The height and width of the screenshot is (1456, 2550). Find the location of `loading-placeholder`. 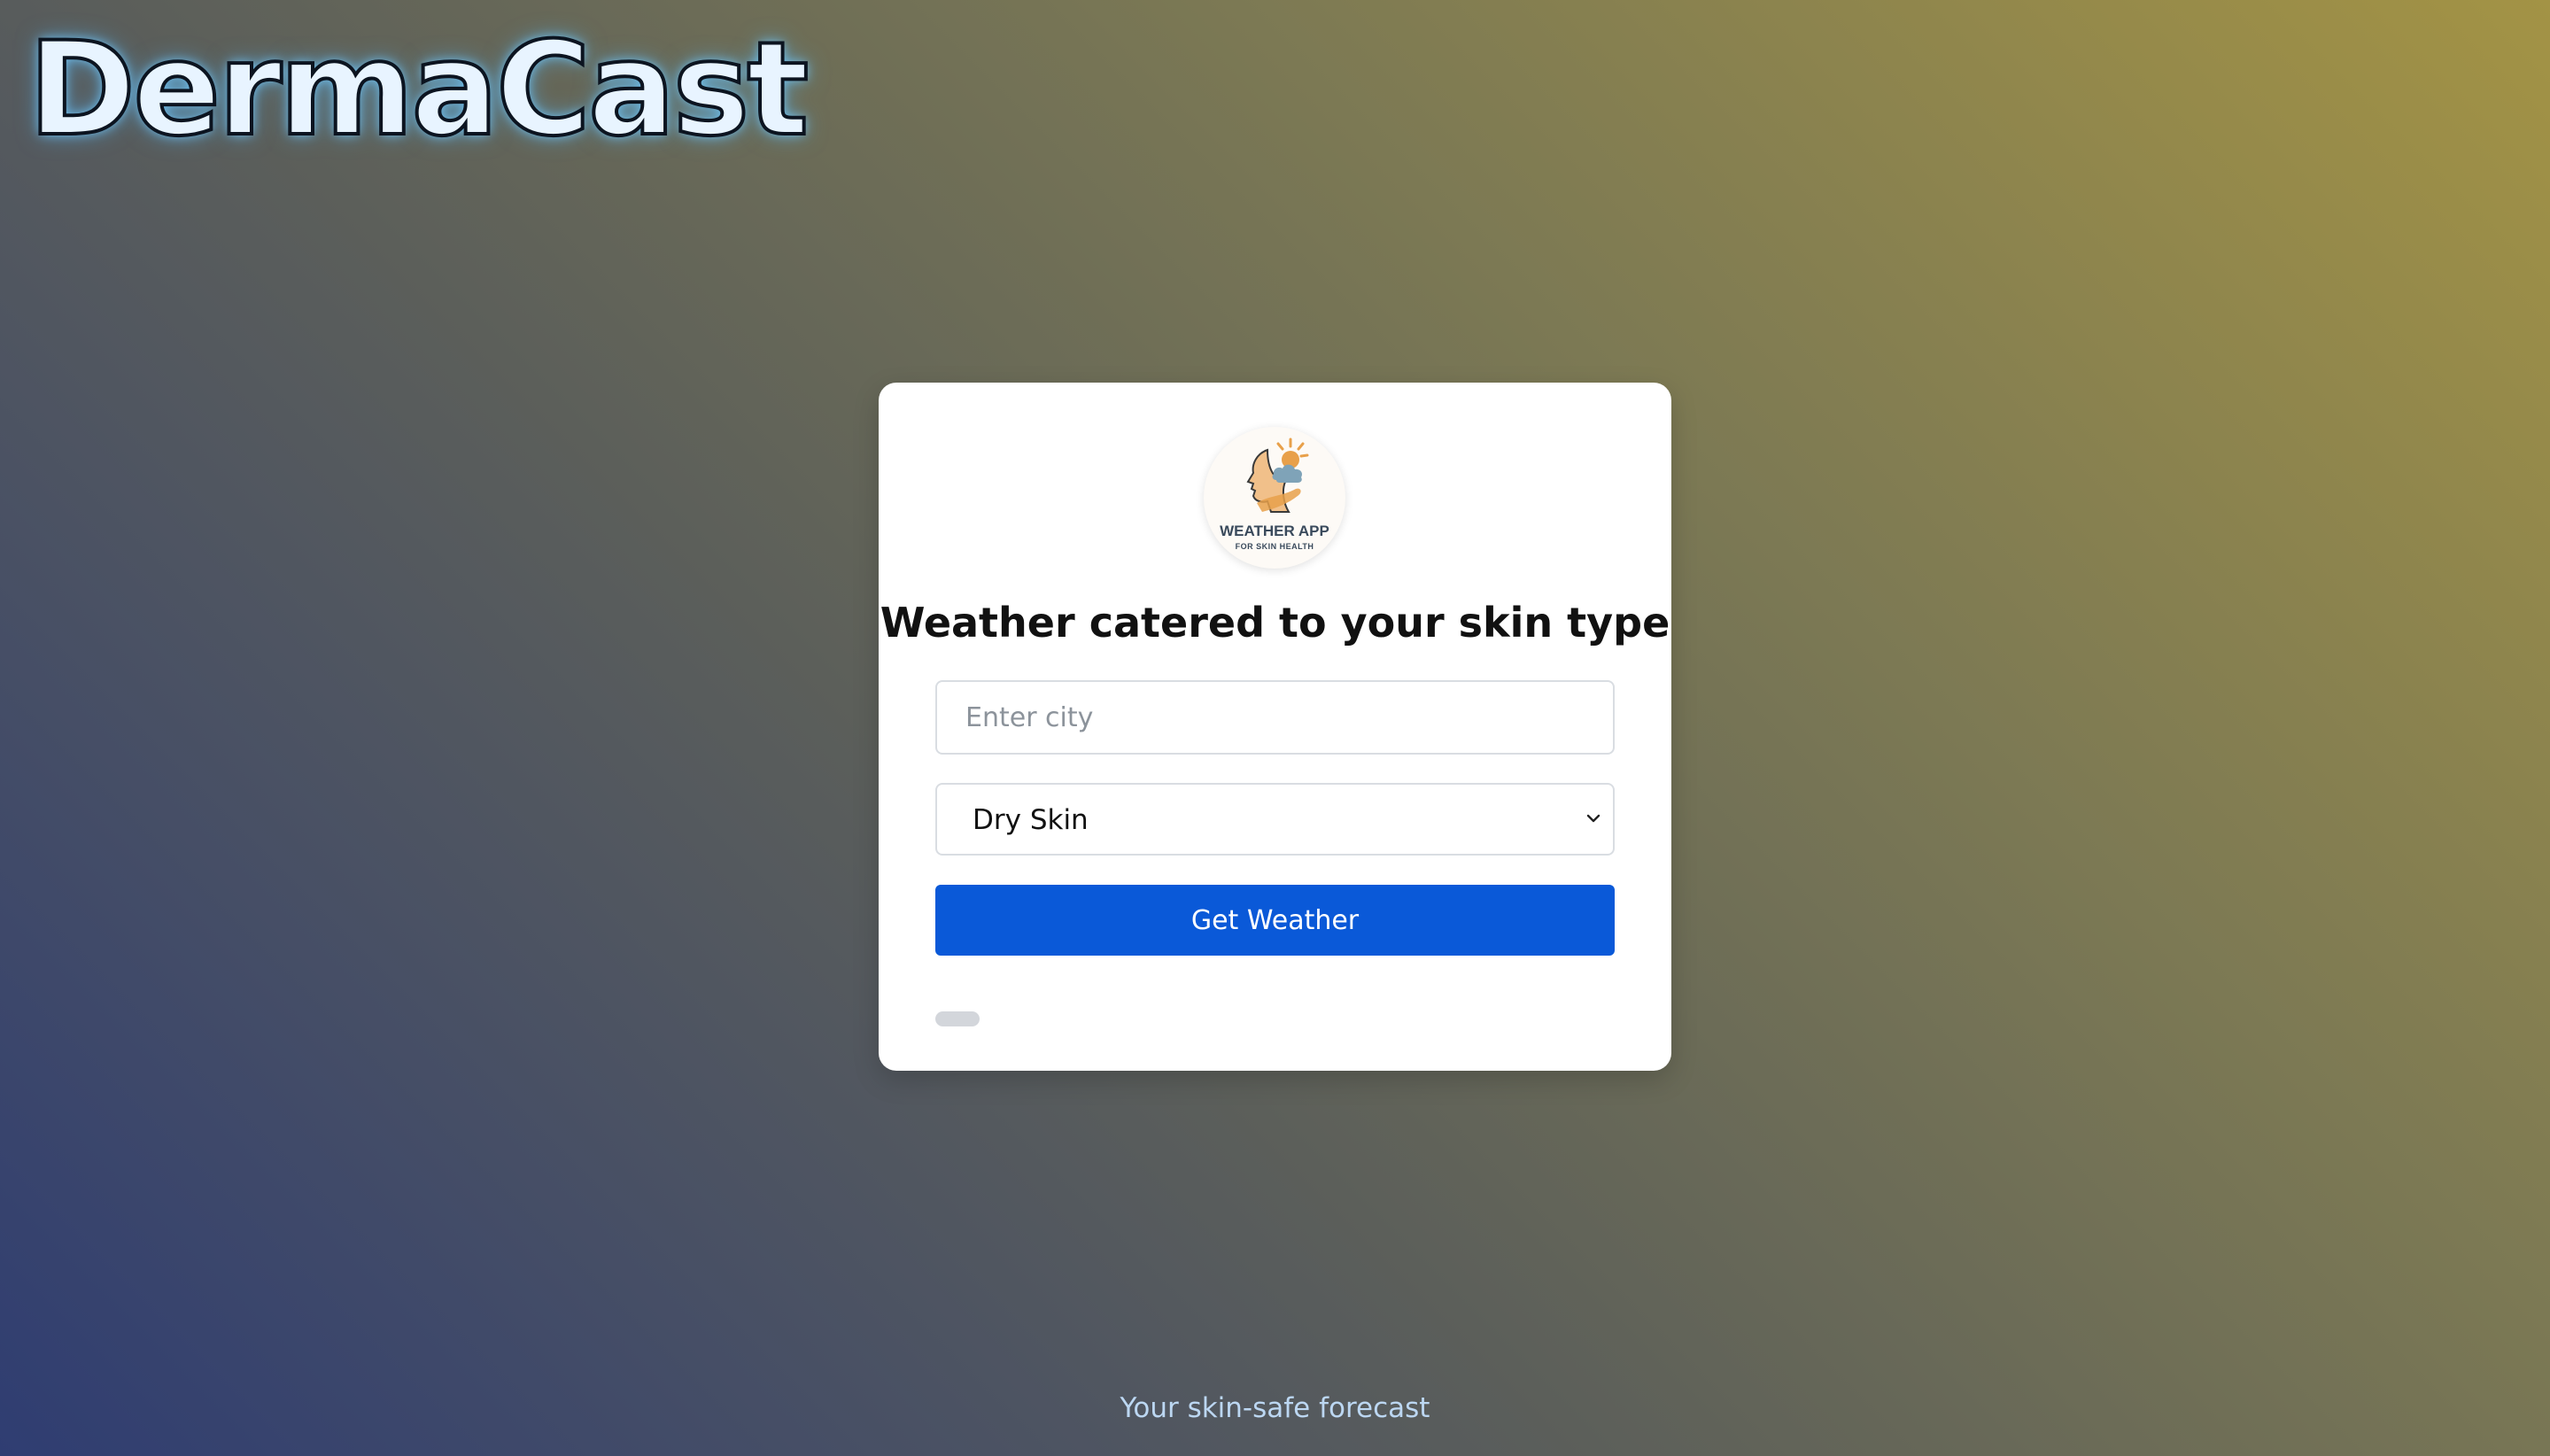

loading-placeholder is located at coordinates (957, 1019).